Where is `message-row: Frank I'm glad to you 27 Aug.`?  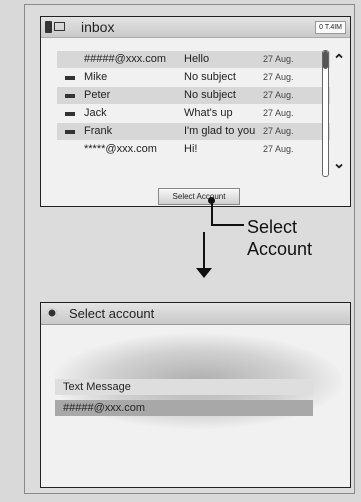
message-row: Frank I'm glad to you 27 Aug. is located at coordinates (193, 131).